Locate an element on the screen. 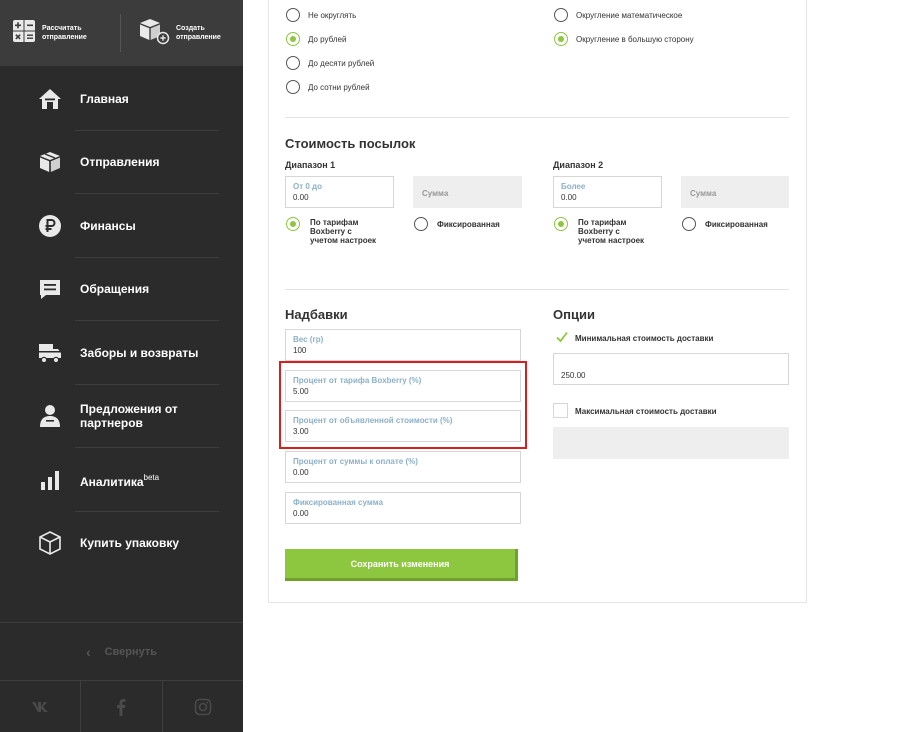  sidebar-item-label: Главная is located at coordinates (104, 98).